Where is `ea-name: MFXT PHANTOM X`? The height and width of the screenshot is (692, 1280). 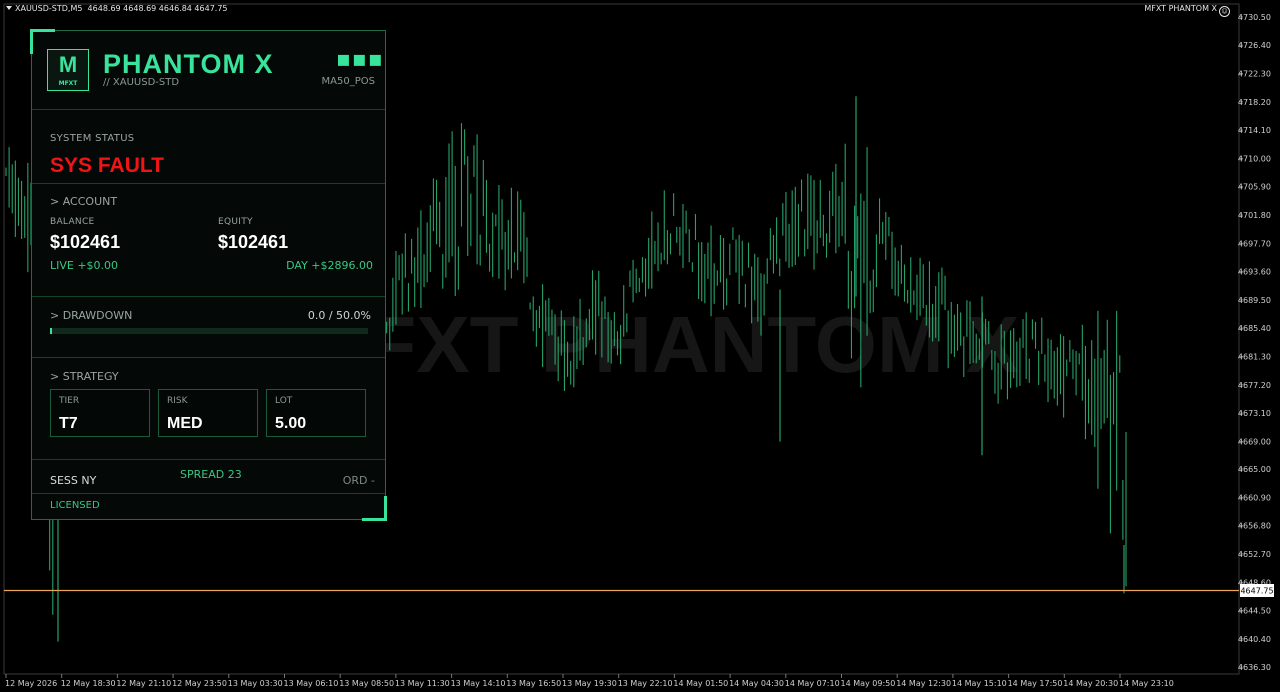 ea-name: MFXT PHANTOM X is located at coordinates (1180, 8).